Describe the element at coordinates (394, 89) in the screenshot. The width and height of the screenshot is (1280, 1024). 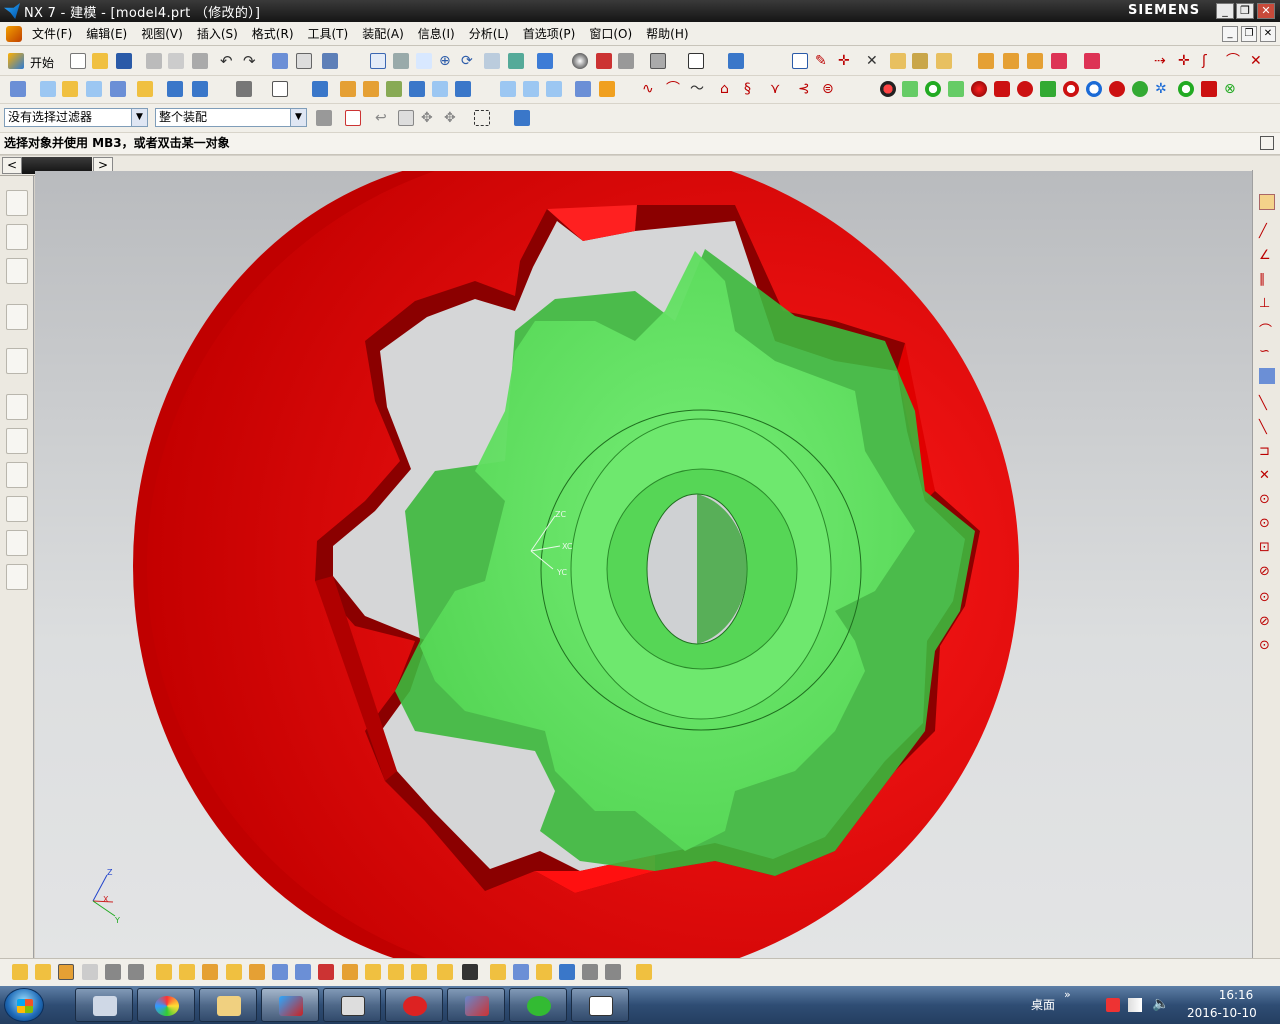
I see `shell-icon` at that location.